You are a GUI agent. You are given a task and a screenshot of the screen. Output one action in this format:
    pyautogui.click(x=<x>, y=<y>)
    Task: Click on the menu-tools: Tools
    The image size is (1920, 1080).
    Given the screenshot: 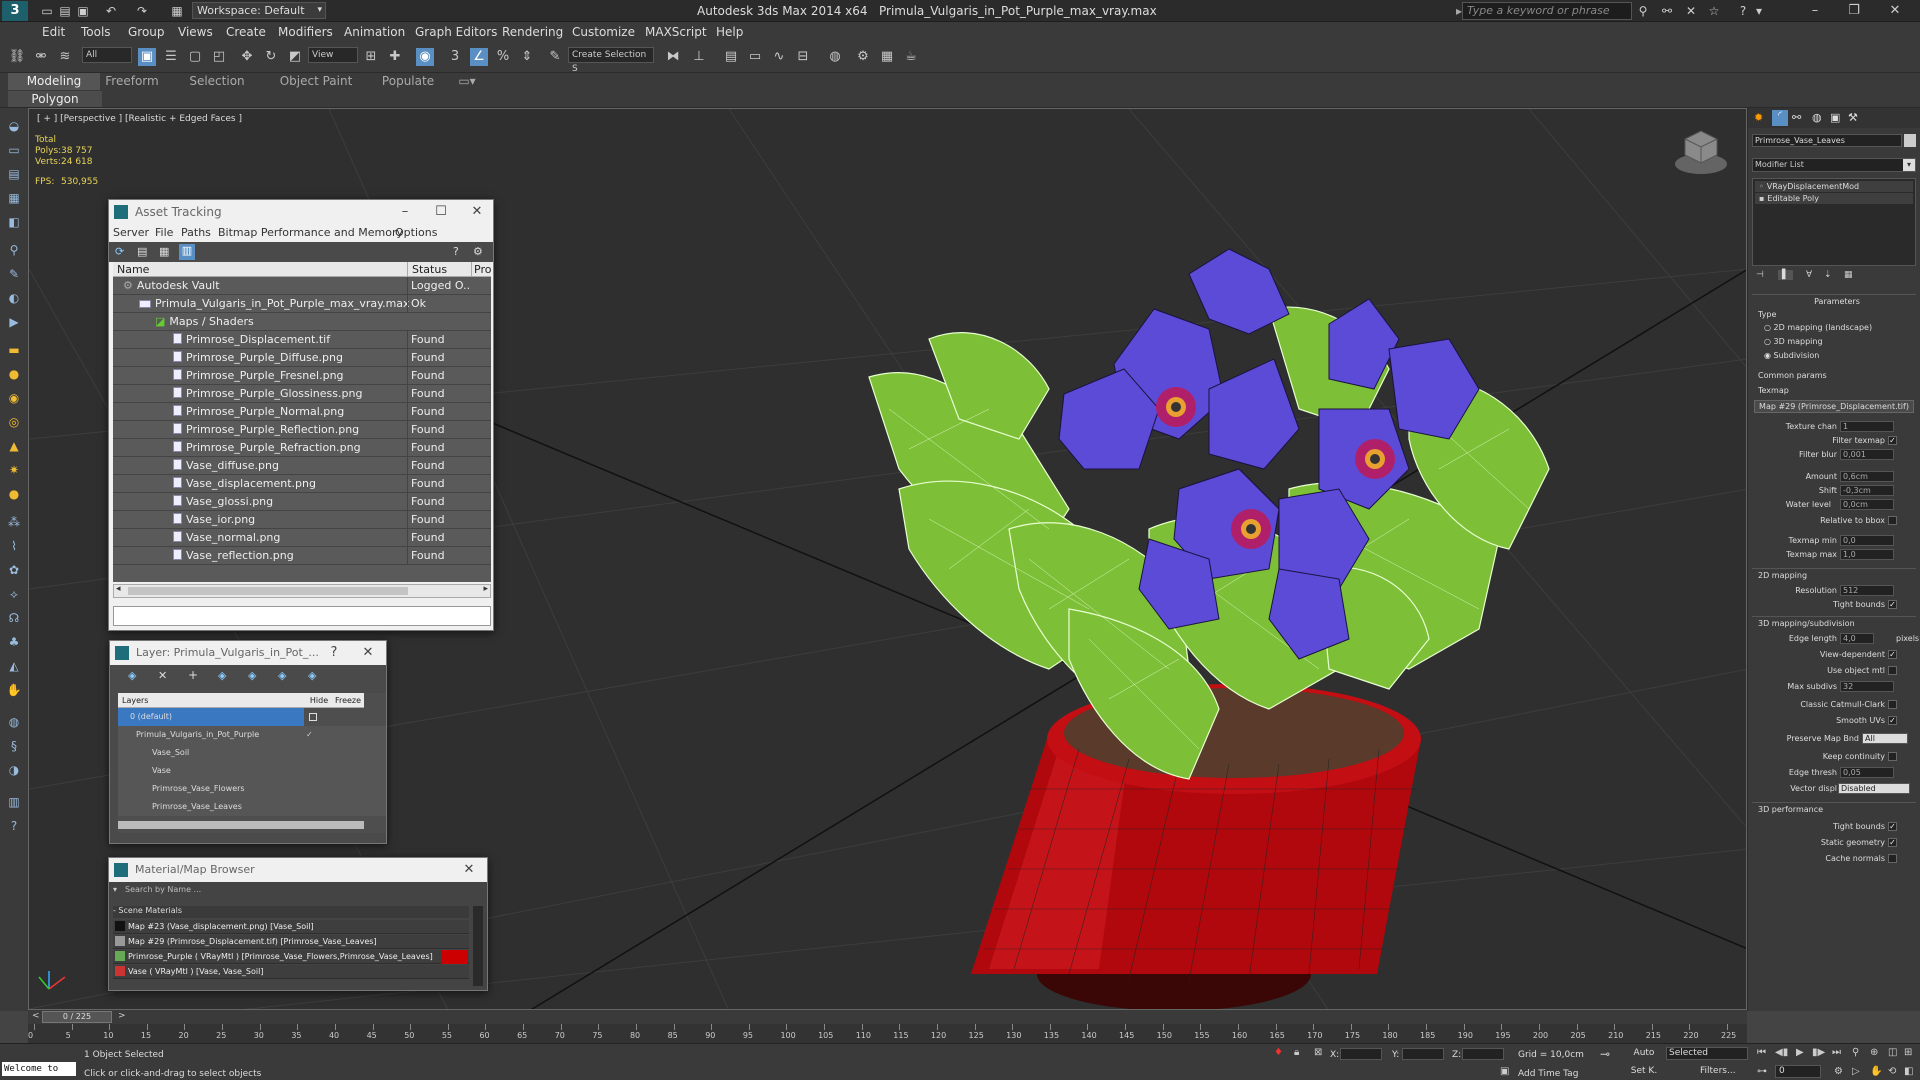 What is the action you would take?
    pyautogui.click(x=96, y=32)
    